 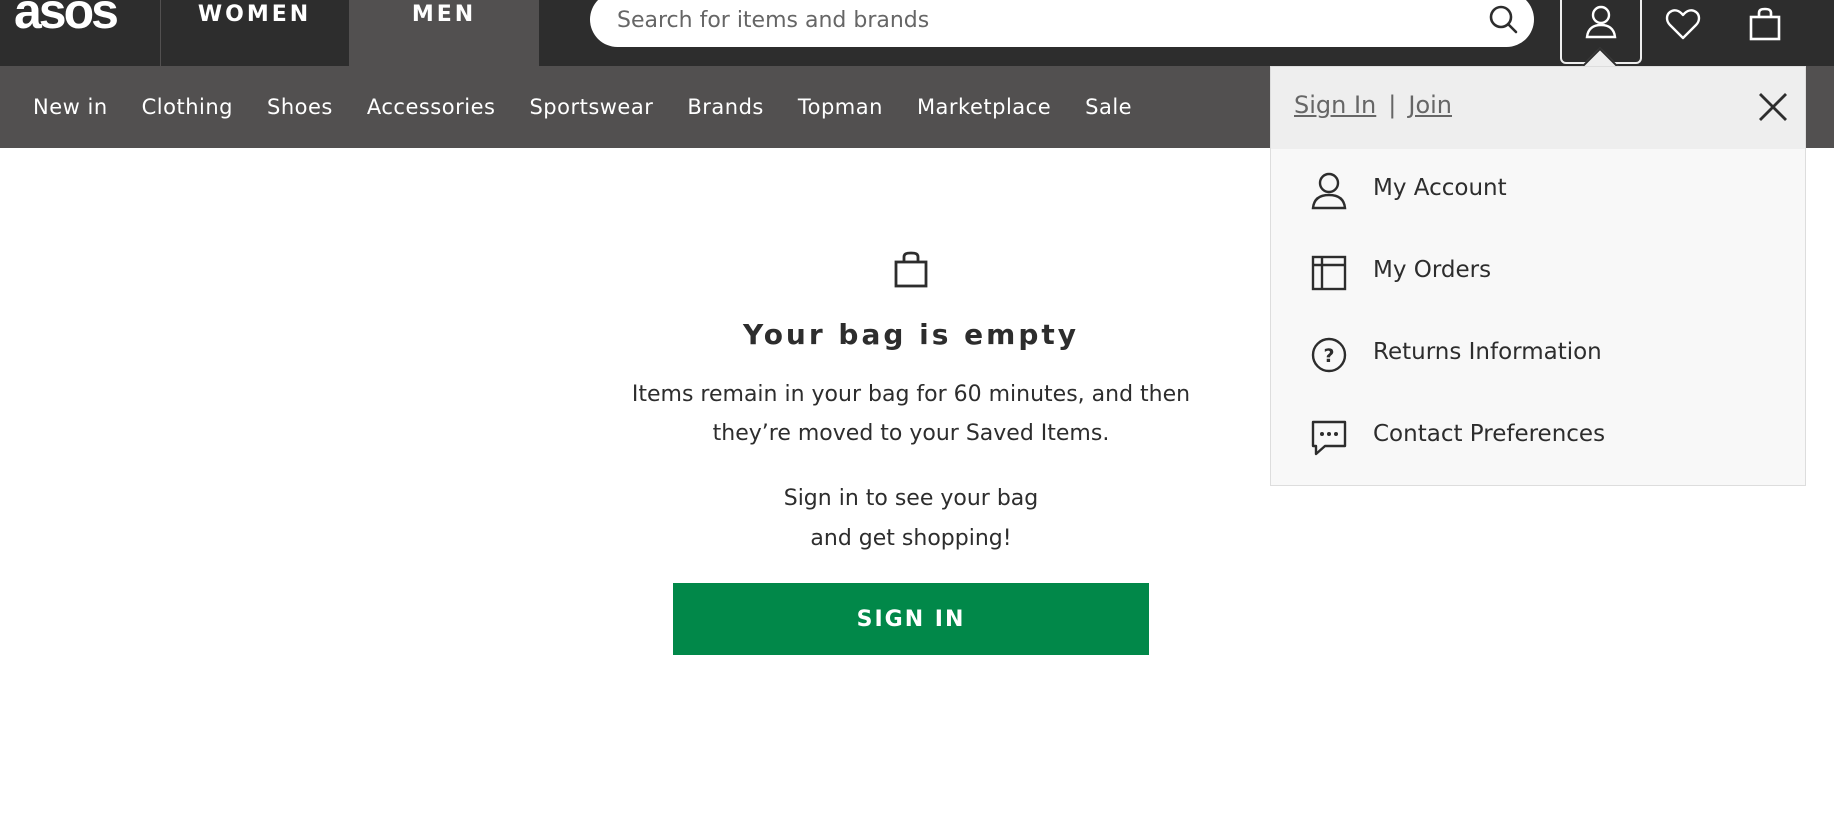 What do you see at coordinates (1773, 107) in the screenshot?
I see `close-icon` at bounding box center [1773, 107].